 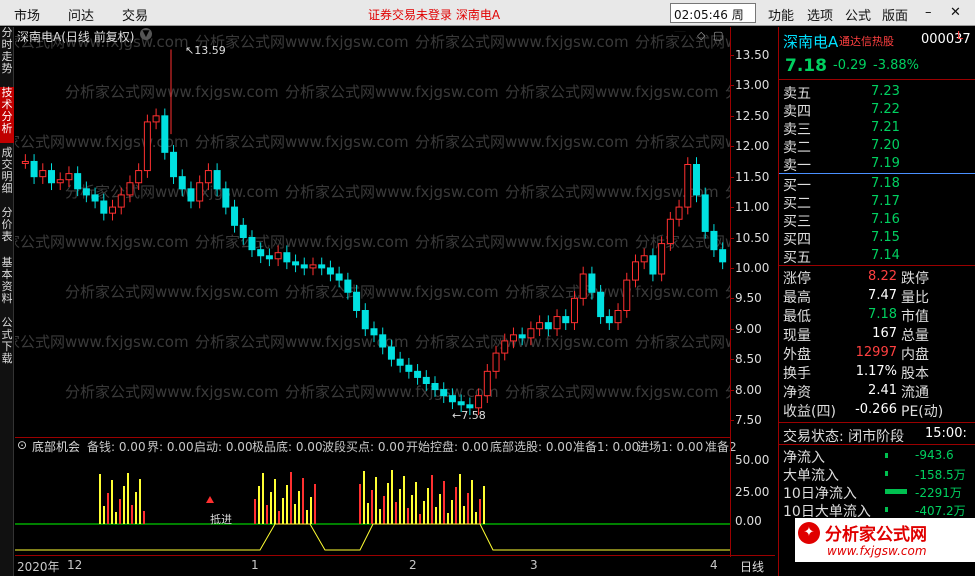 I want to click on orderbook-price: 7.18, so click(x=885, y=183).